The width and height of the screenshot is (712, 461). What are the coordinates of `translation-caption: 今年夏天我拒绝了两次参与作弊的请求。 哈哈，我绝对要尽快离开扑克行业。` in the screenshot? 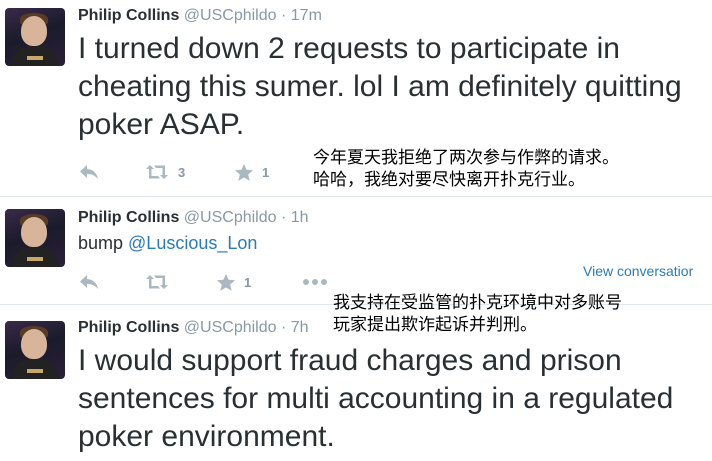 It's located at (466, 169).